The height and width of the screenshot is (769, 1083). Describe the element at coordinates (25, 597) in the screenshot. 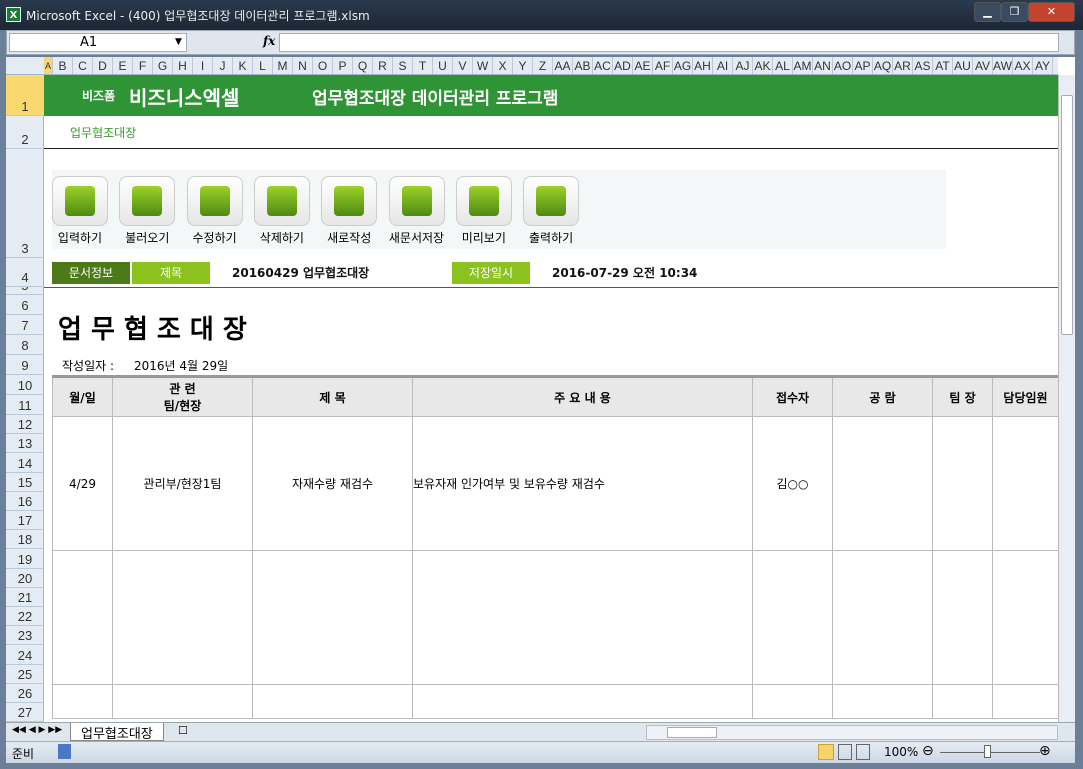

I see `row-header: 21` at that location.